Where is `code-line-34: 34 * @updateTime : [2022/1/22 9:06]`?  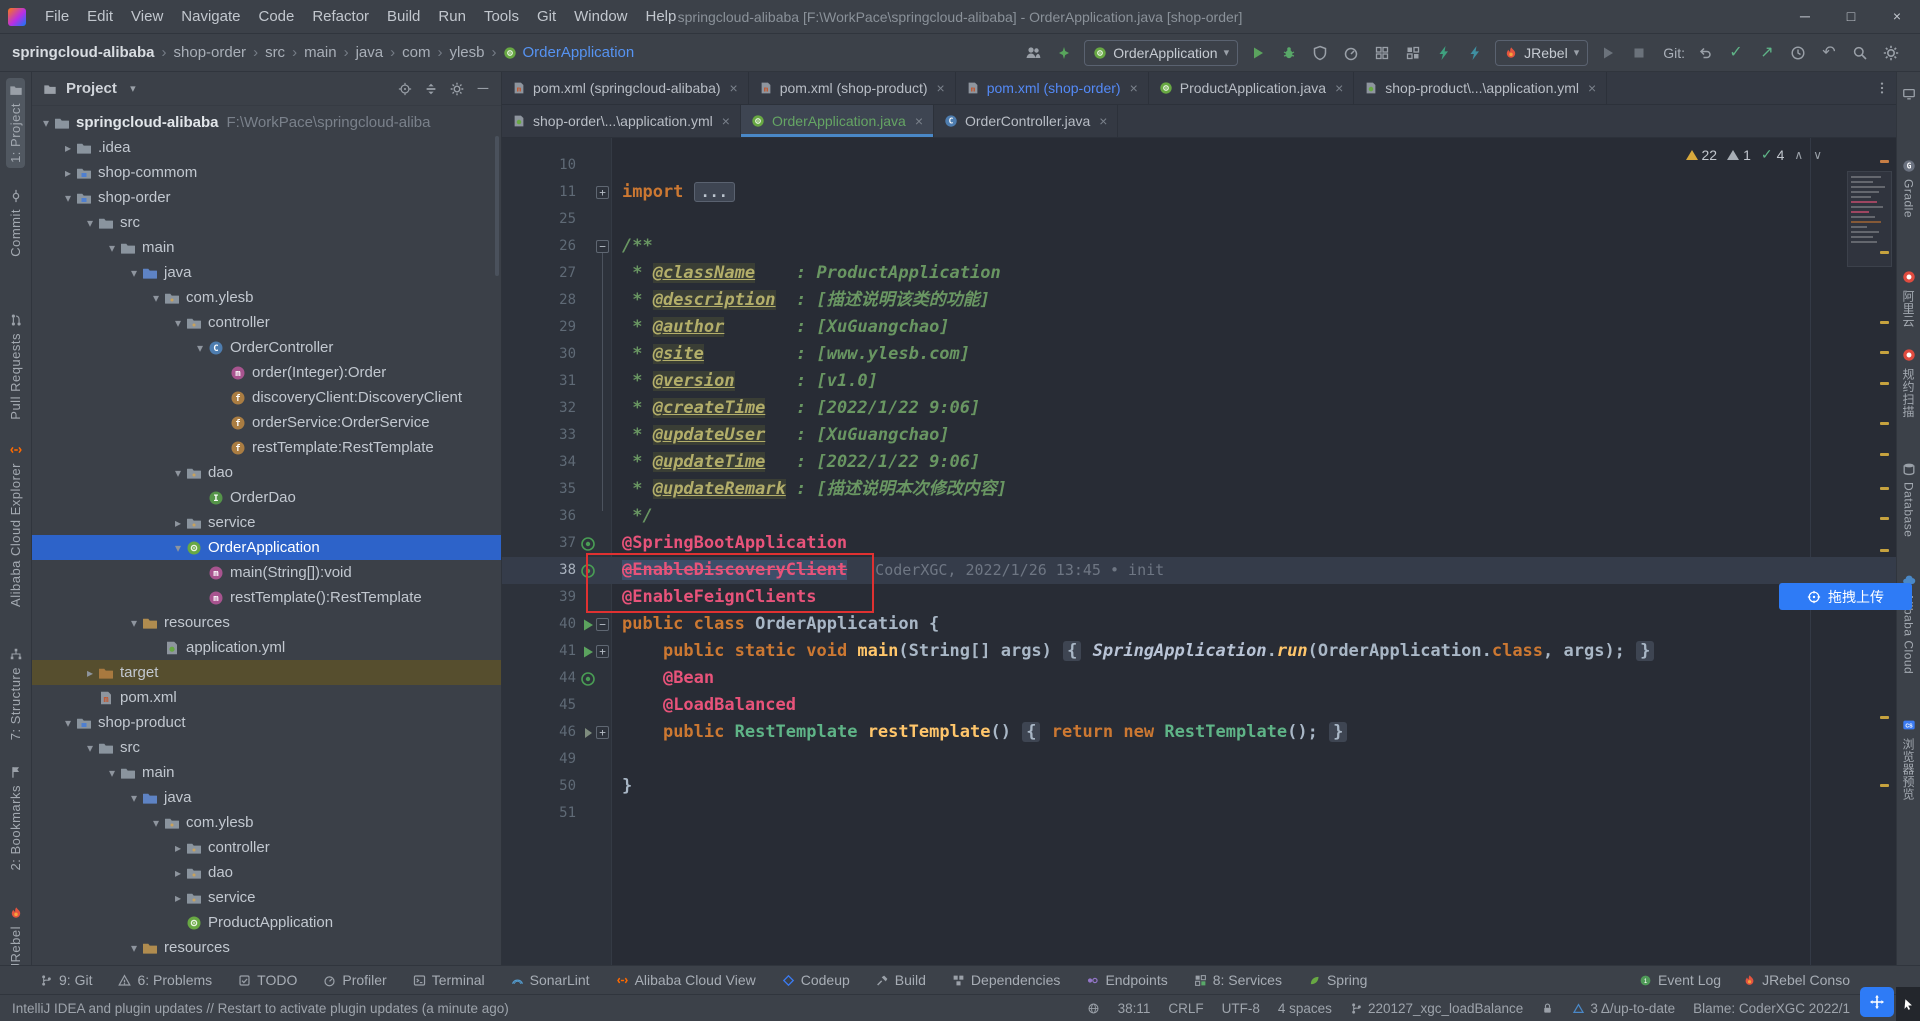
code-line-34: 34 * @updateTime : [2022/1/22 9:06] is located at coordinates (1199, 462).